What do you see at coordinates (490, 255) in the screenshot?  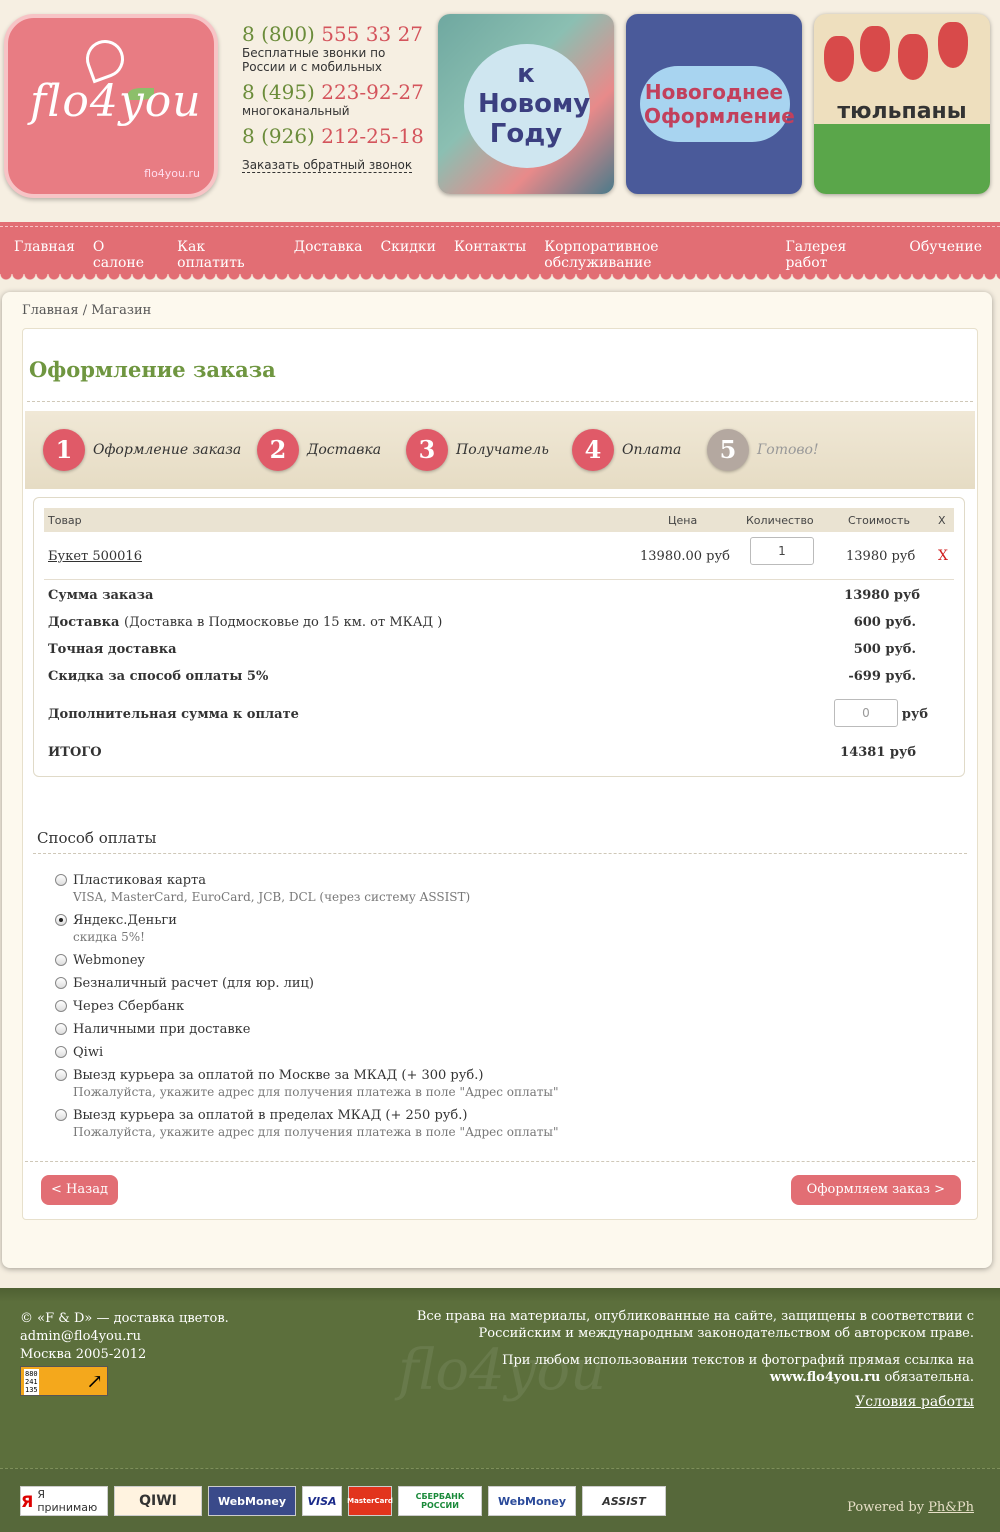 I see `nav-item-contacts: Контакты` at bounding box center [490, 255].